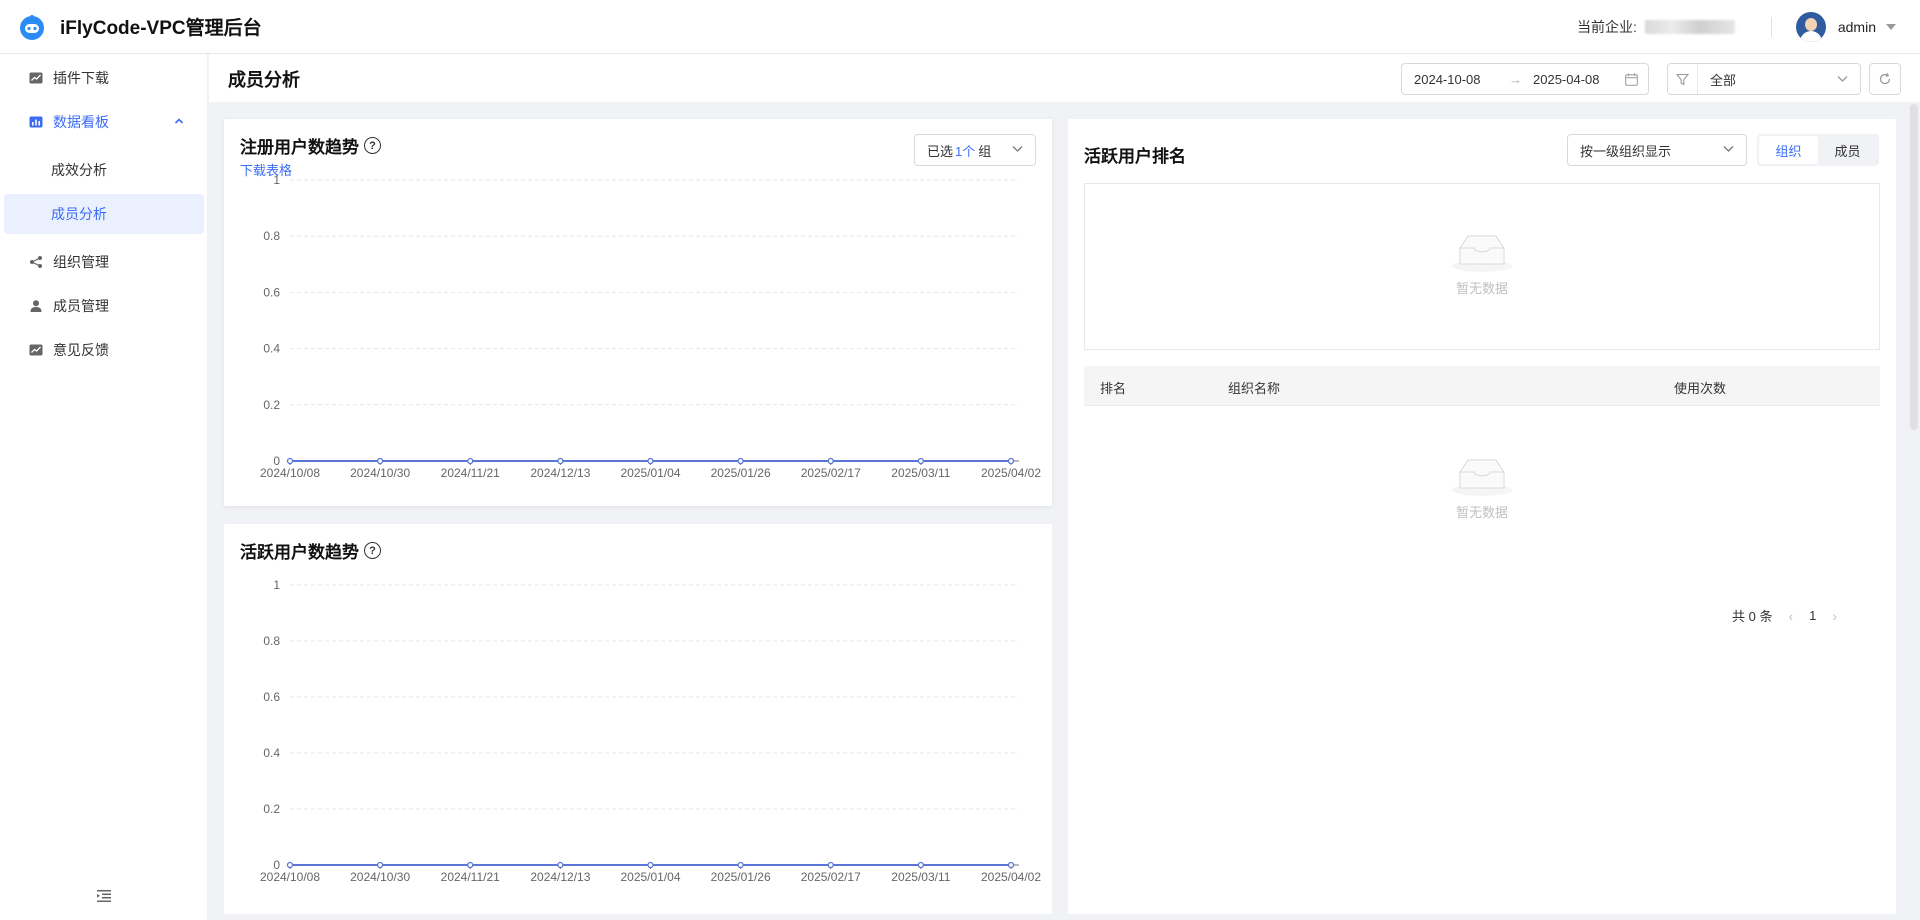 The image size is (1920, 920). I want to click on page-number: 1, so click(1812, 615).